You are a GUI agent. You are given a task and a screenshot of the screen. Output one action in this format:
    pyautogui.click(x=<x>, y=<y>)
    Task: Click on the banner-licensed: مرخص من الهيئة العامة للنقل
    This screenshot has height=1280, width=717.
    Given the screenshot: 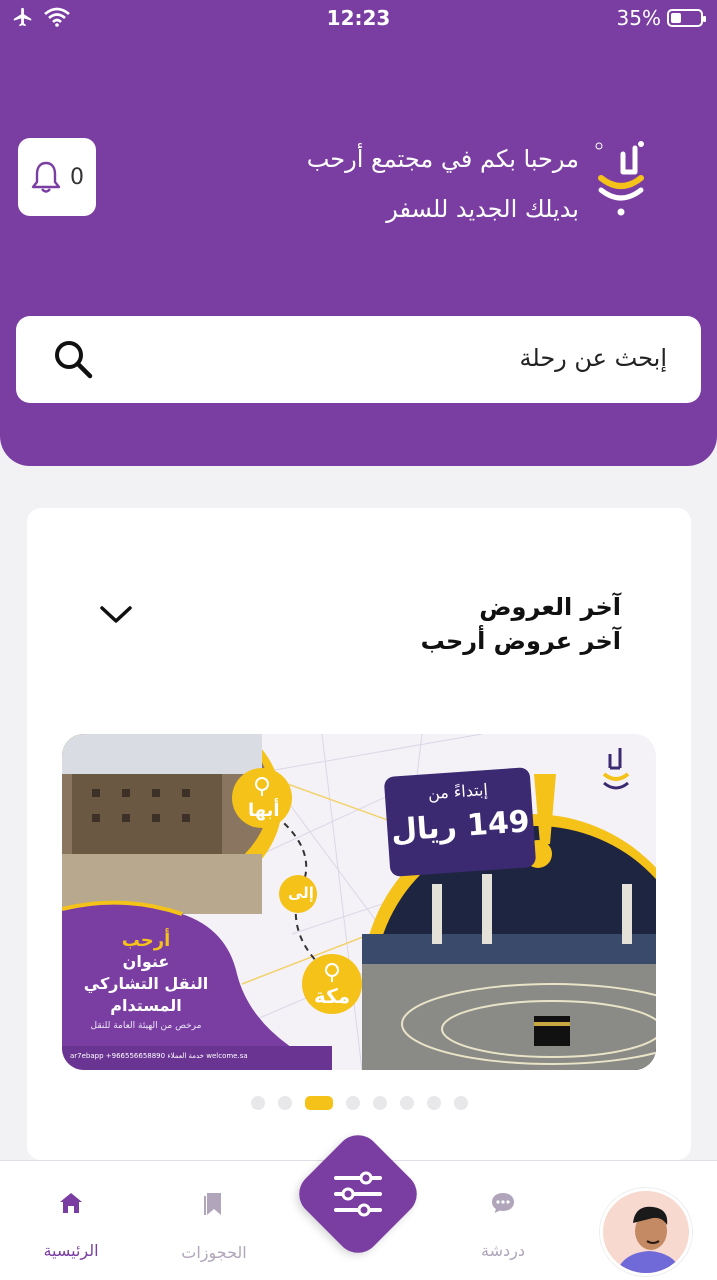 What is the action you would take?
    pyautogui.click(x=146, y=1026)
    